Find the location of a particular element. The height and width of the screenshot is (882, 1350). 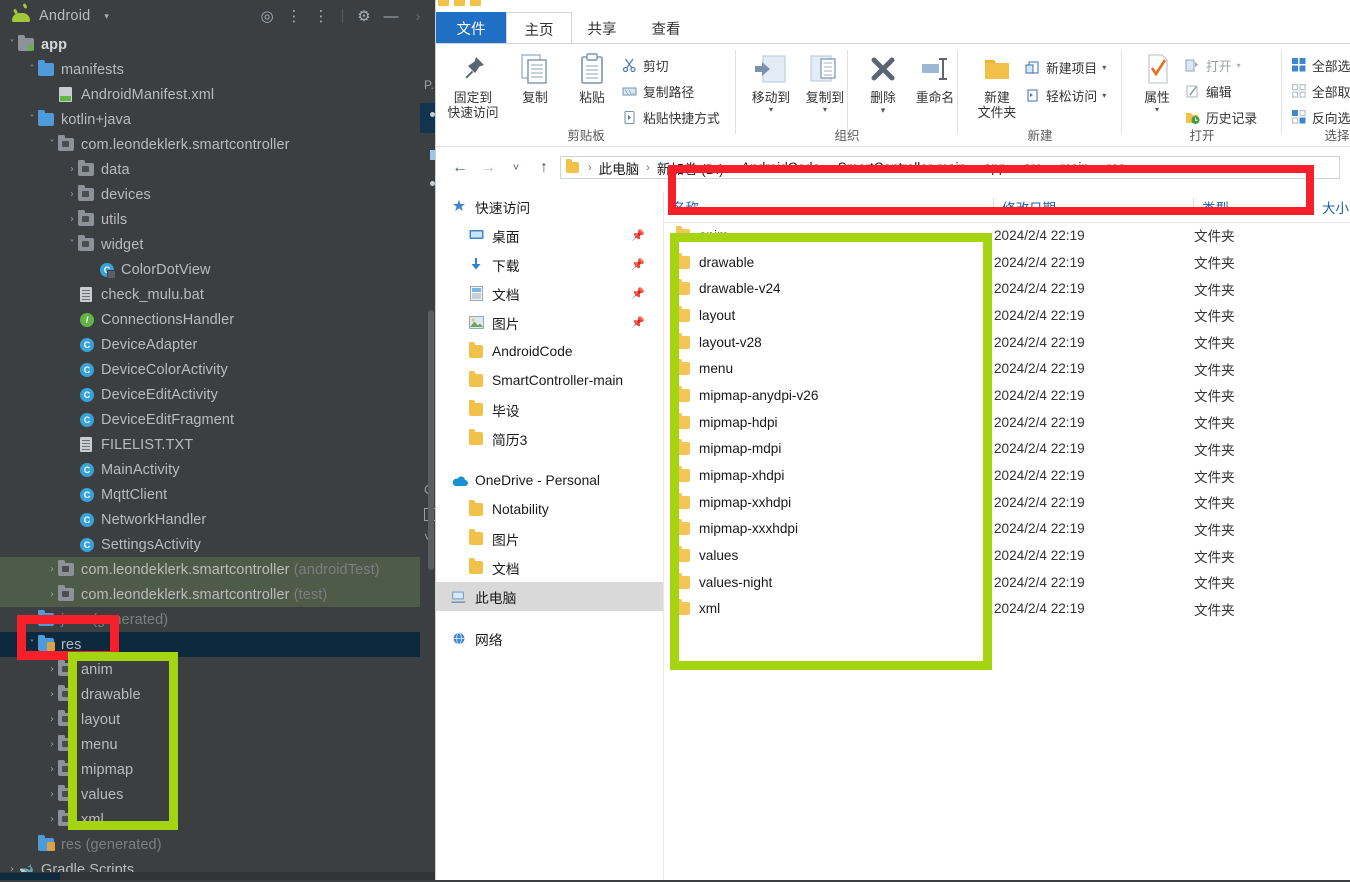

easy-access-button: 轻松访问 ▾ is located at coordinates (1065, 95).